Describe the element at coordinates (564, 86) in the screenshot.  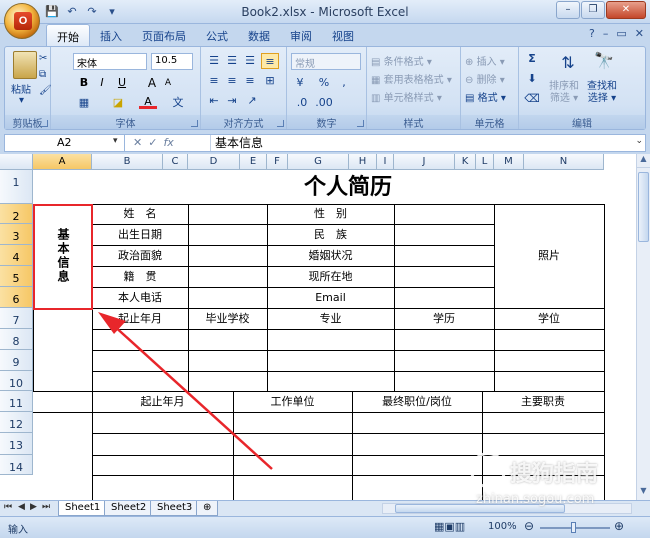
I see `sort-label: 排序和` at that location.